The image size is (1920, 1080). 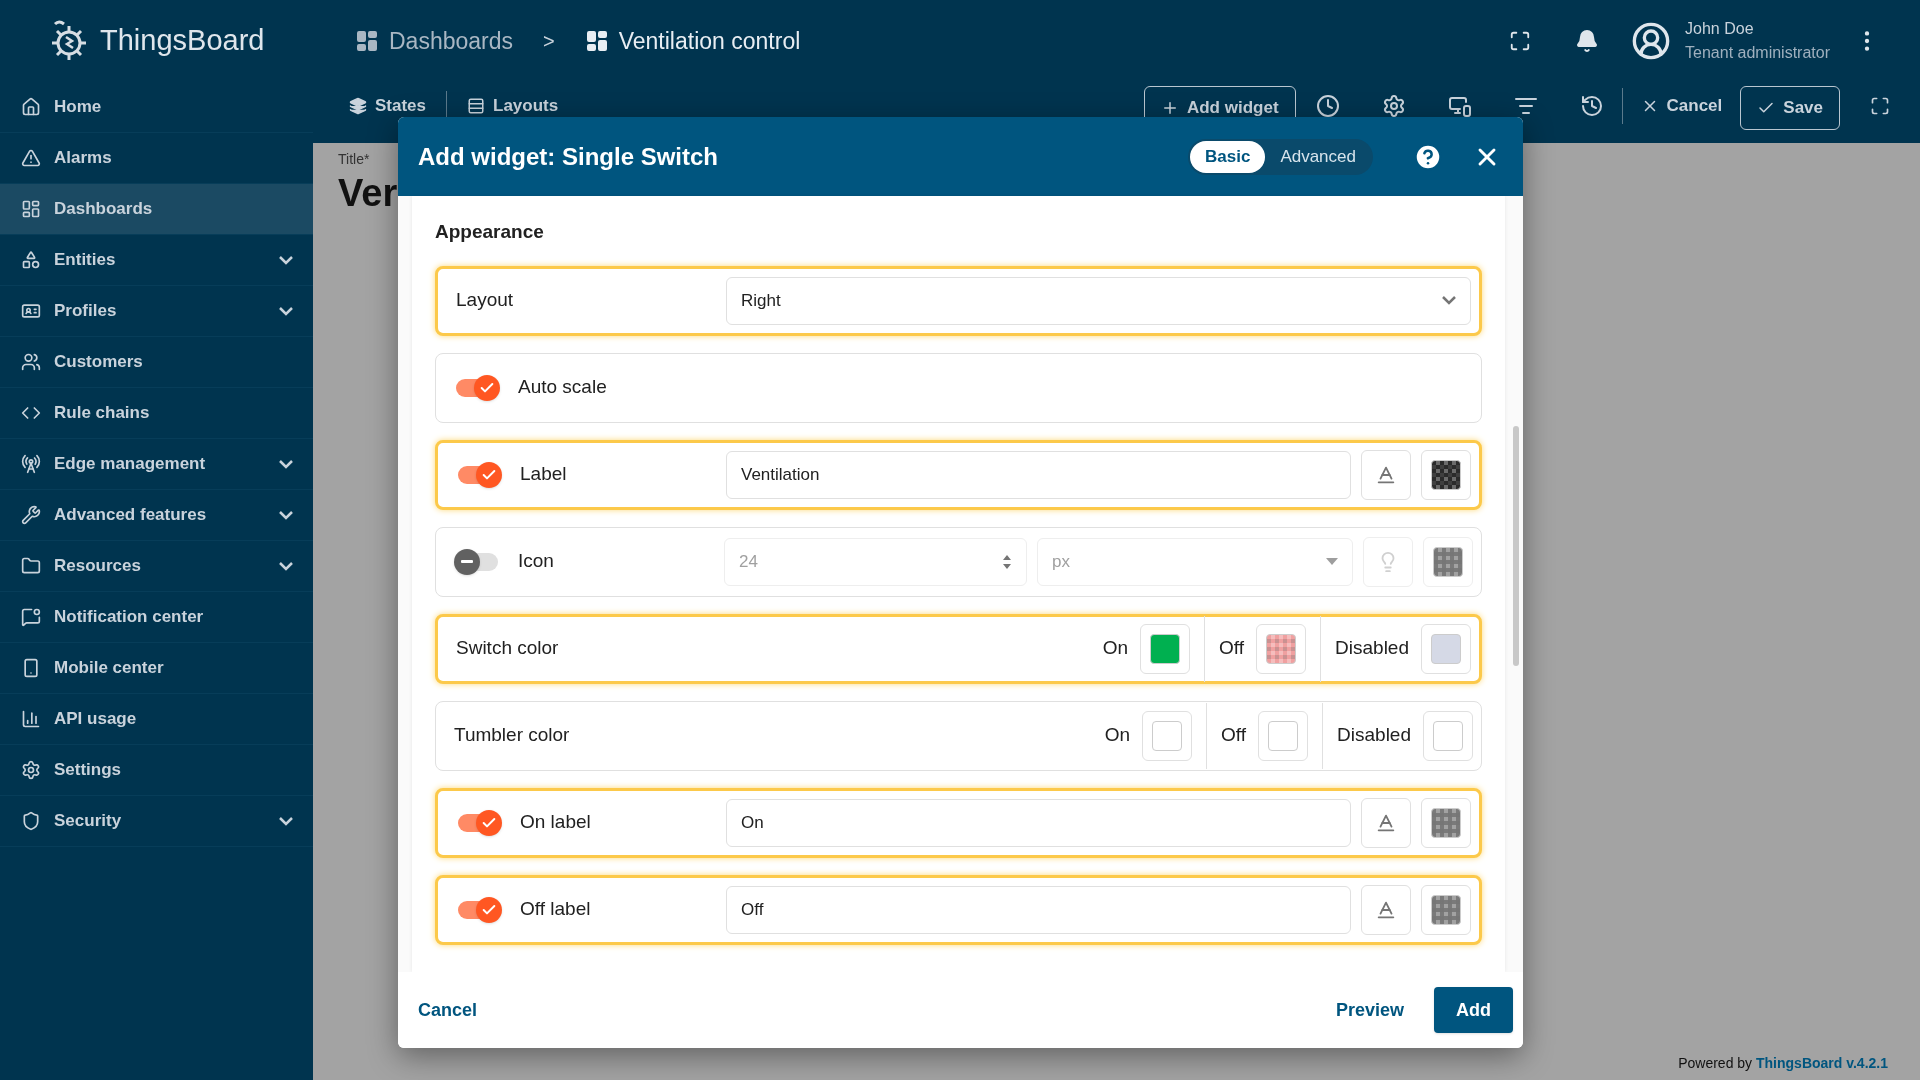 What do you see at coordinates (1038, 909) in the screenshot?
I see `text-field: Off` at bounding box center [1038, 909].